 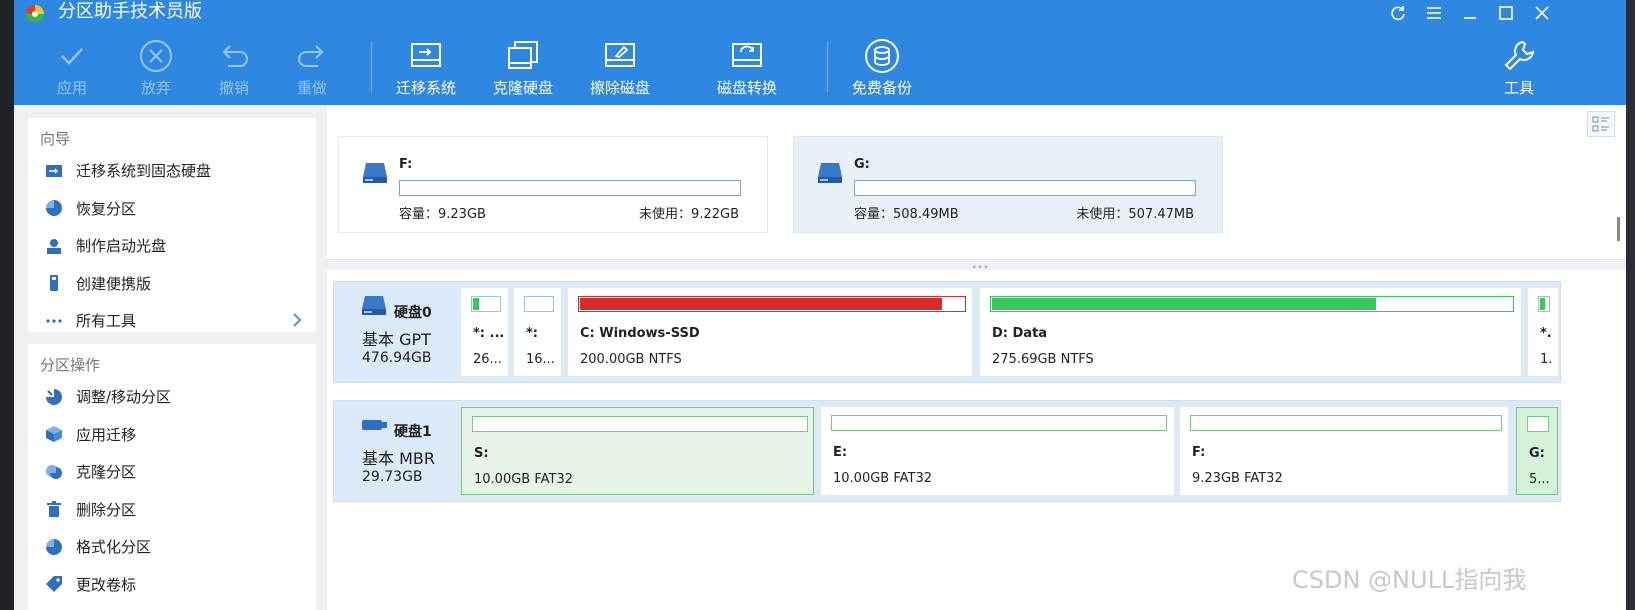 I want to click on view-toggle-button, so click(x=1601, y=124).